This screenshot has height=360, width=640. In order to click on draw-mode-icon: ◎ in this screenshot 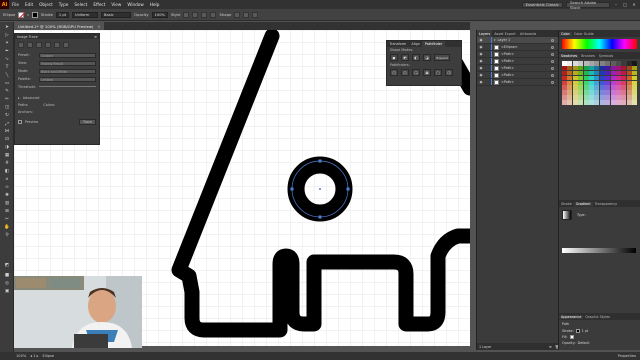, I will do `click(7, 283)`.